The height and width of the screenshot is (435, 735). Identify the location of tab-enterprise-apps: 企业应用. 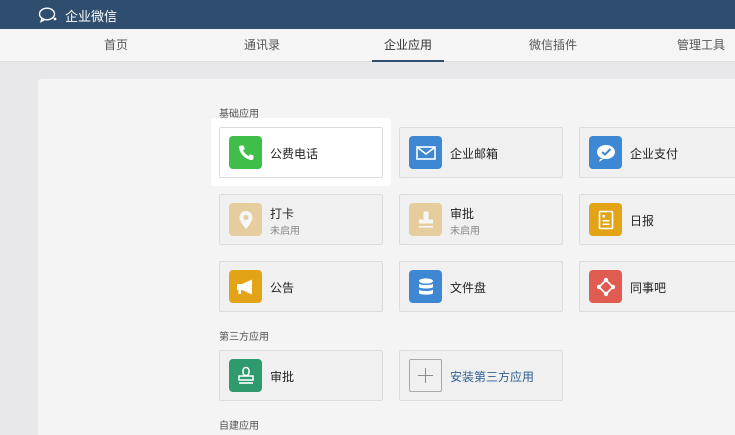
(408, 45).